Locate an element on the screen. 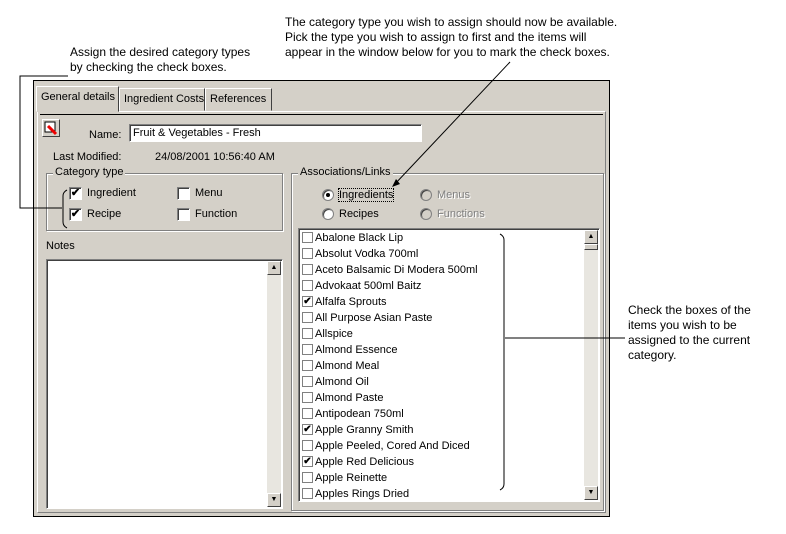 The image size is (786, 534). name-label: Name: is located at coordinates (105, 135).